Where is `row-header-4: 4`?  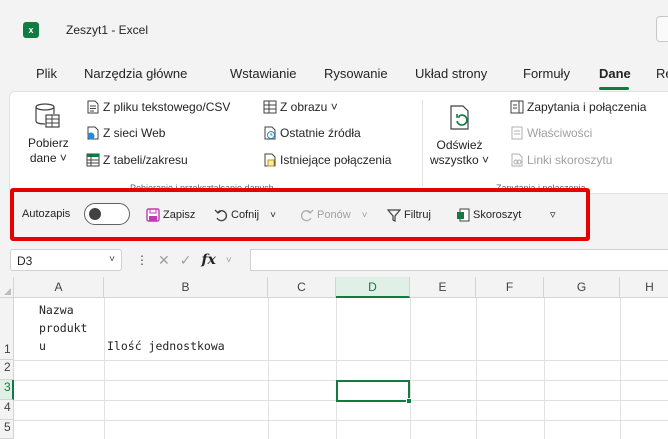 row-header-4: 4 is located at coordinates (7, 410).